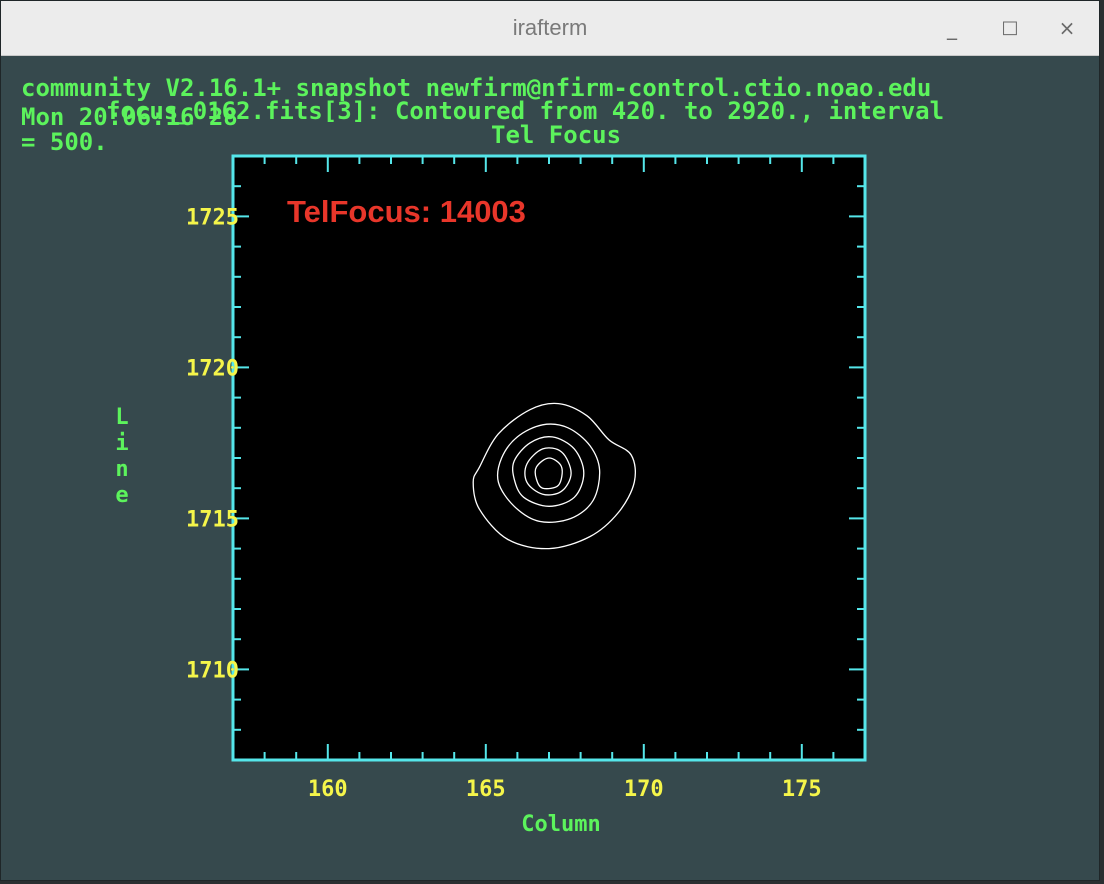 The height and width of the screenshot is (884, 1104). What do you see at coordinates (121, 443) in the screenshot?
I see `y-axis-label-char: i` at bounding box center [121, 443].